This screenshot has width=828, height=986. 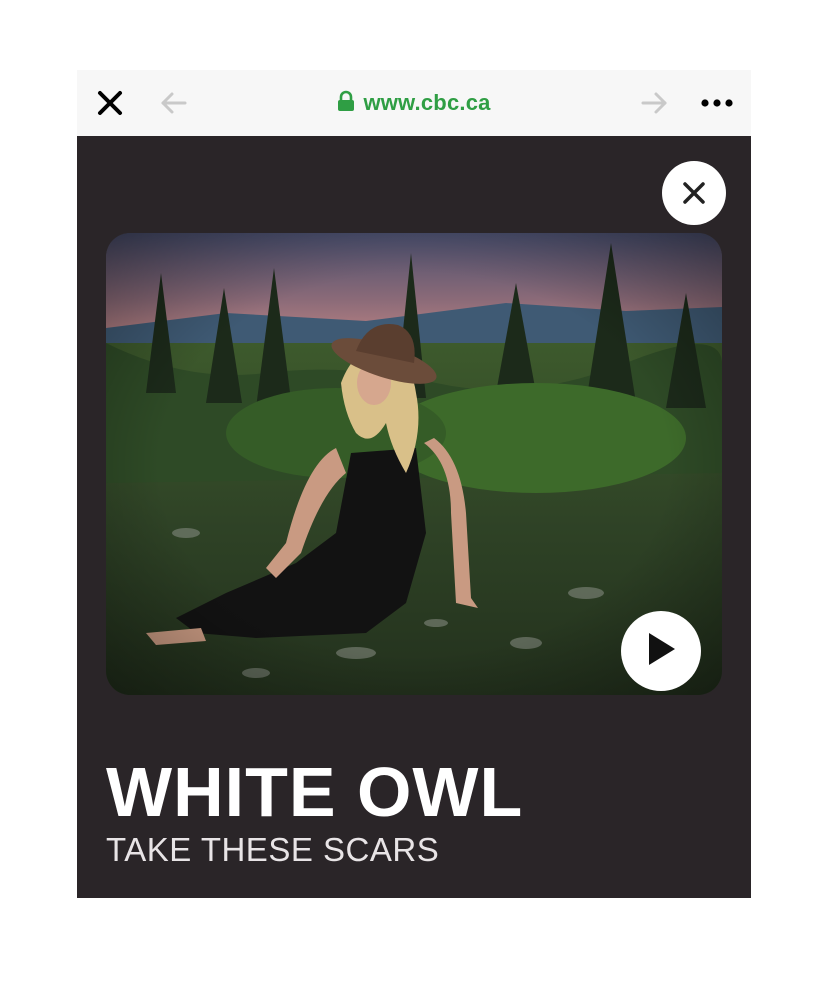 I want to click on url-text: www.cbc.ca, so click(x=427, y=102).